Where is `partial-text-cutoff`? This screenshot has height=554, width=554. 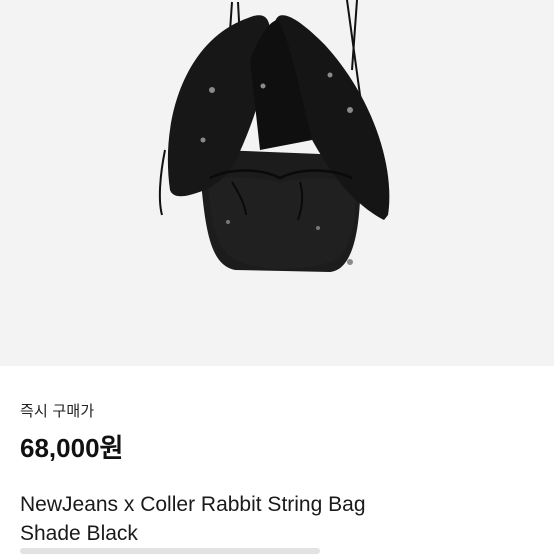
partial-text-cutoff is located at coordinates (170, 551).